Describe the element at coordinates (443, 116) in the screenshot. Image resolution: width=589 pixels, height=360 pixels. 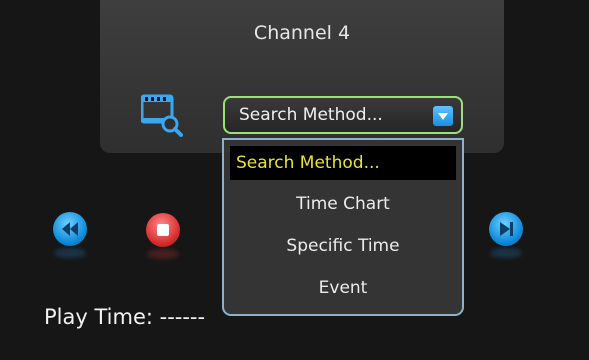
I see `chevron-down-icon` at that location.